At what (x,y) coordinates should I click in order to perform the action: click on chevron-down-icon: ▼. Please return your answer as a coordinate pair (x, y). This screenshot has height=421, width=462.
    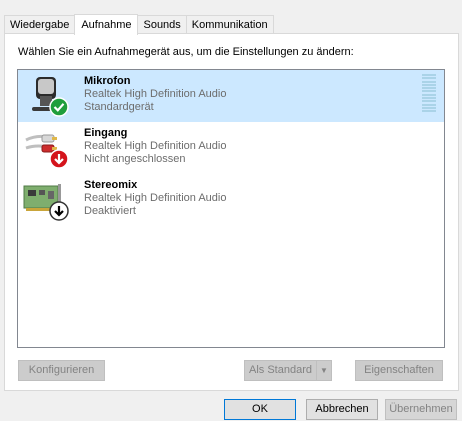
    Looking at the image, I should click on (323, 370).